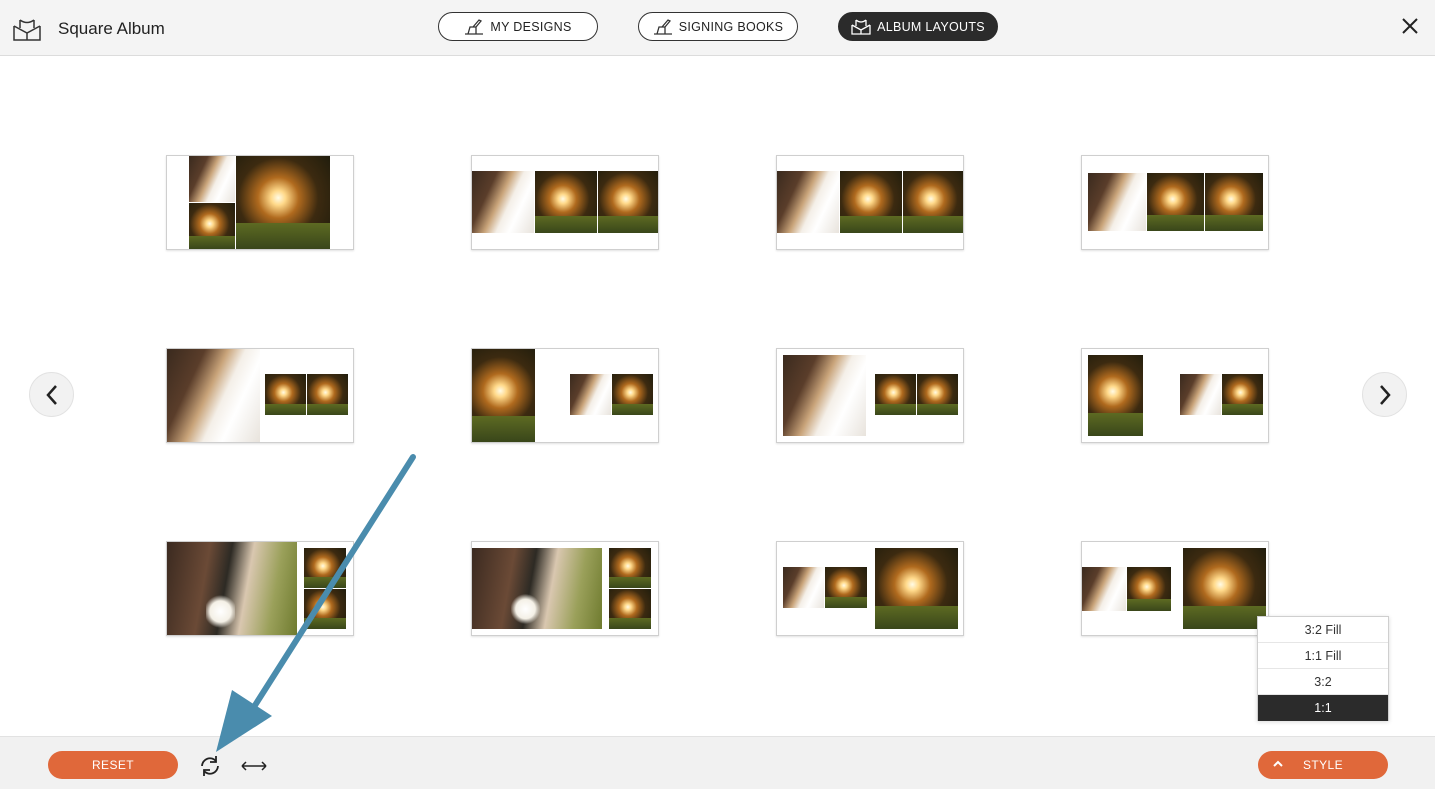  I want to click on next-page-button, so click(1384, 394).